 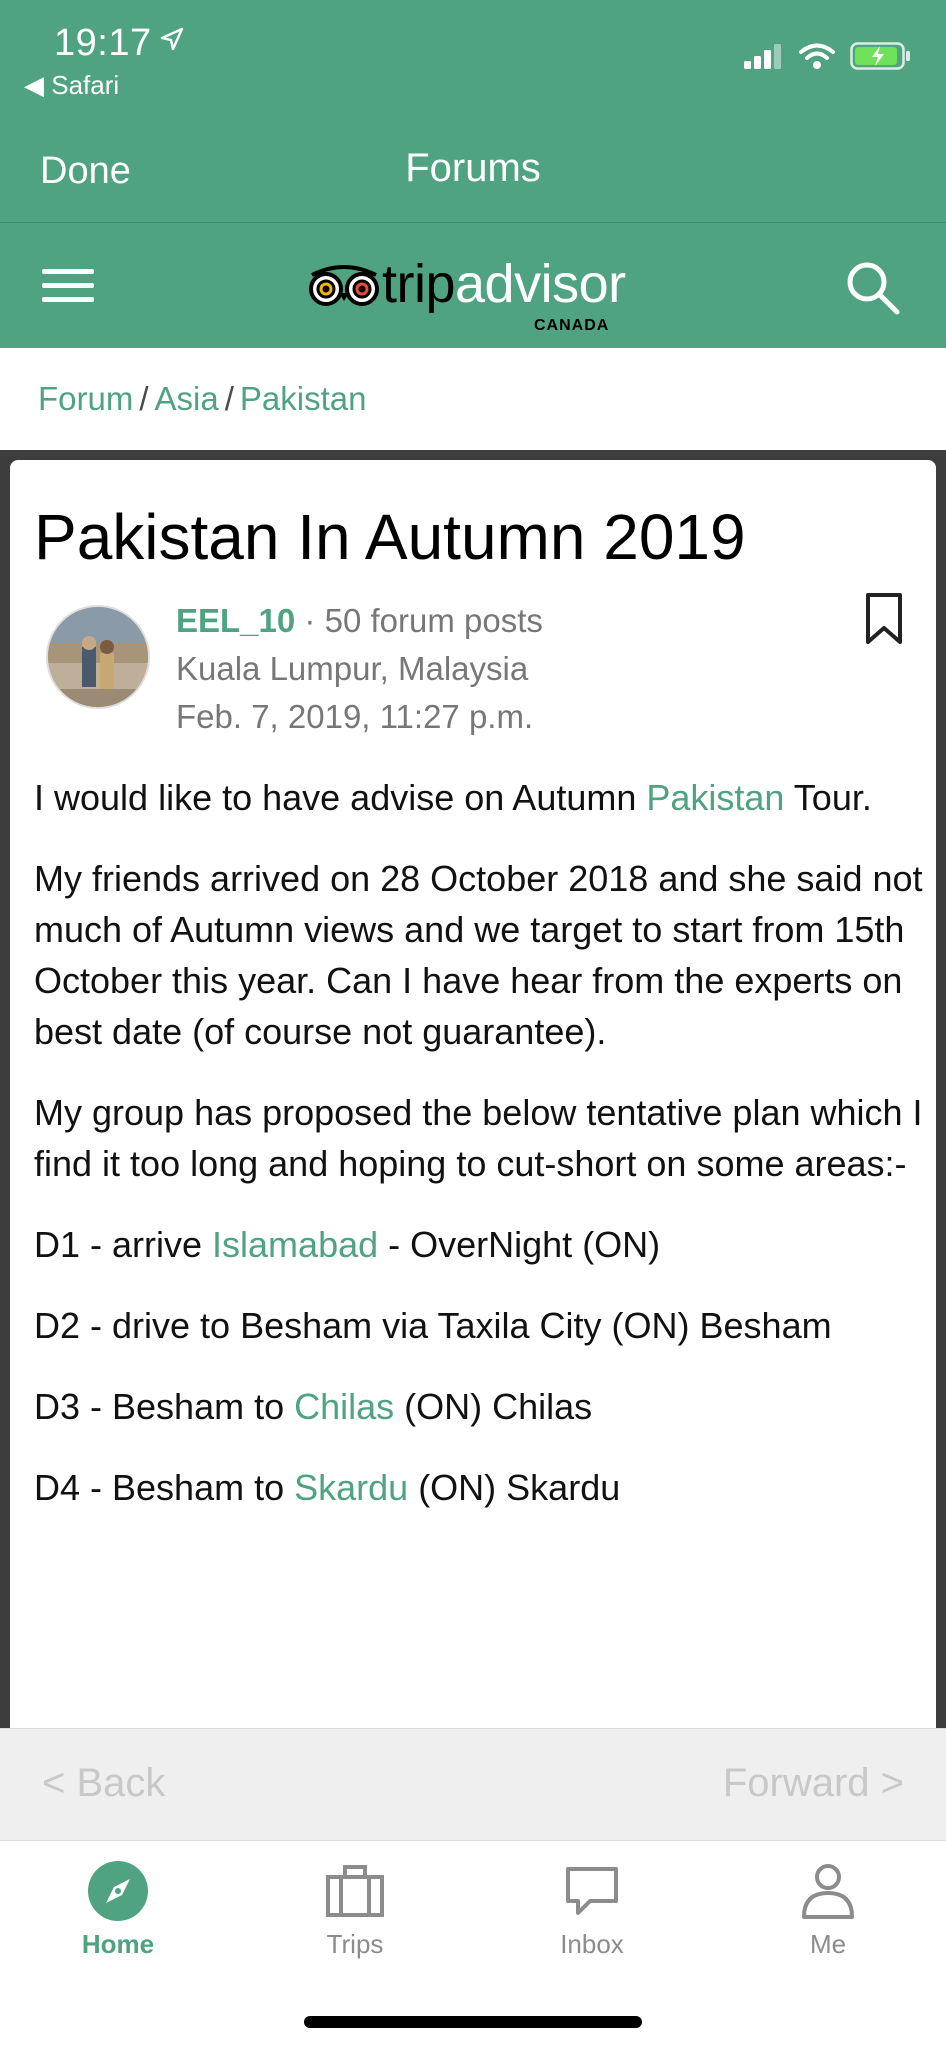 What do you see at coordinates (70, 286) in the screenshot?
I see `hamburger-menu-icon` at bounding box center [70, 286].